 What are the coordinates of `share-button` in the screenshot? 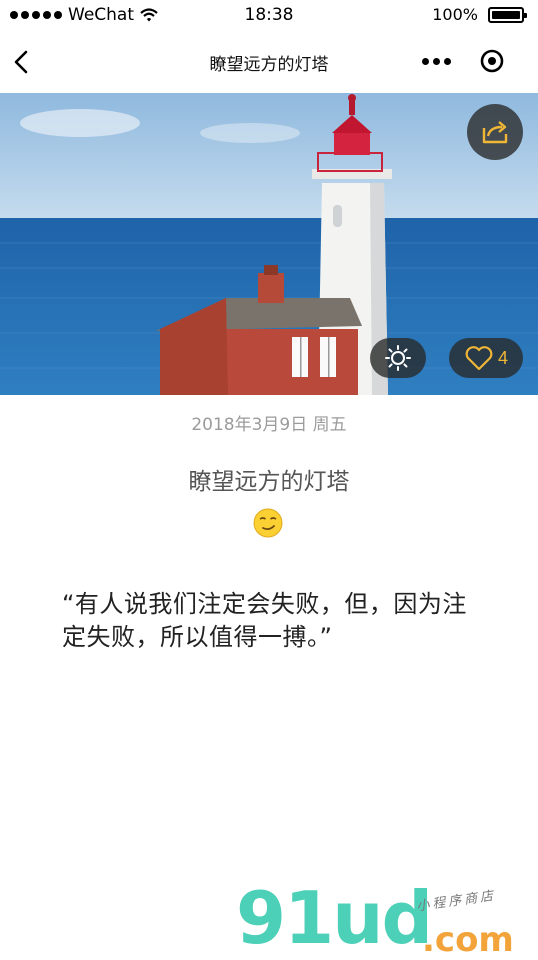 It's located at (495, 132).